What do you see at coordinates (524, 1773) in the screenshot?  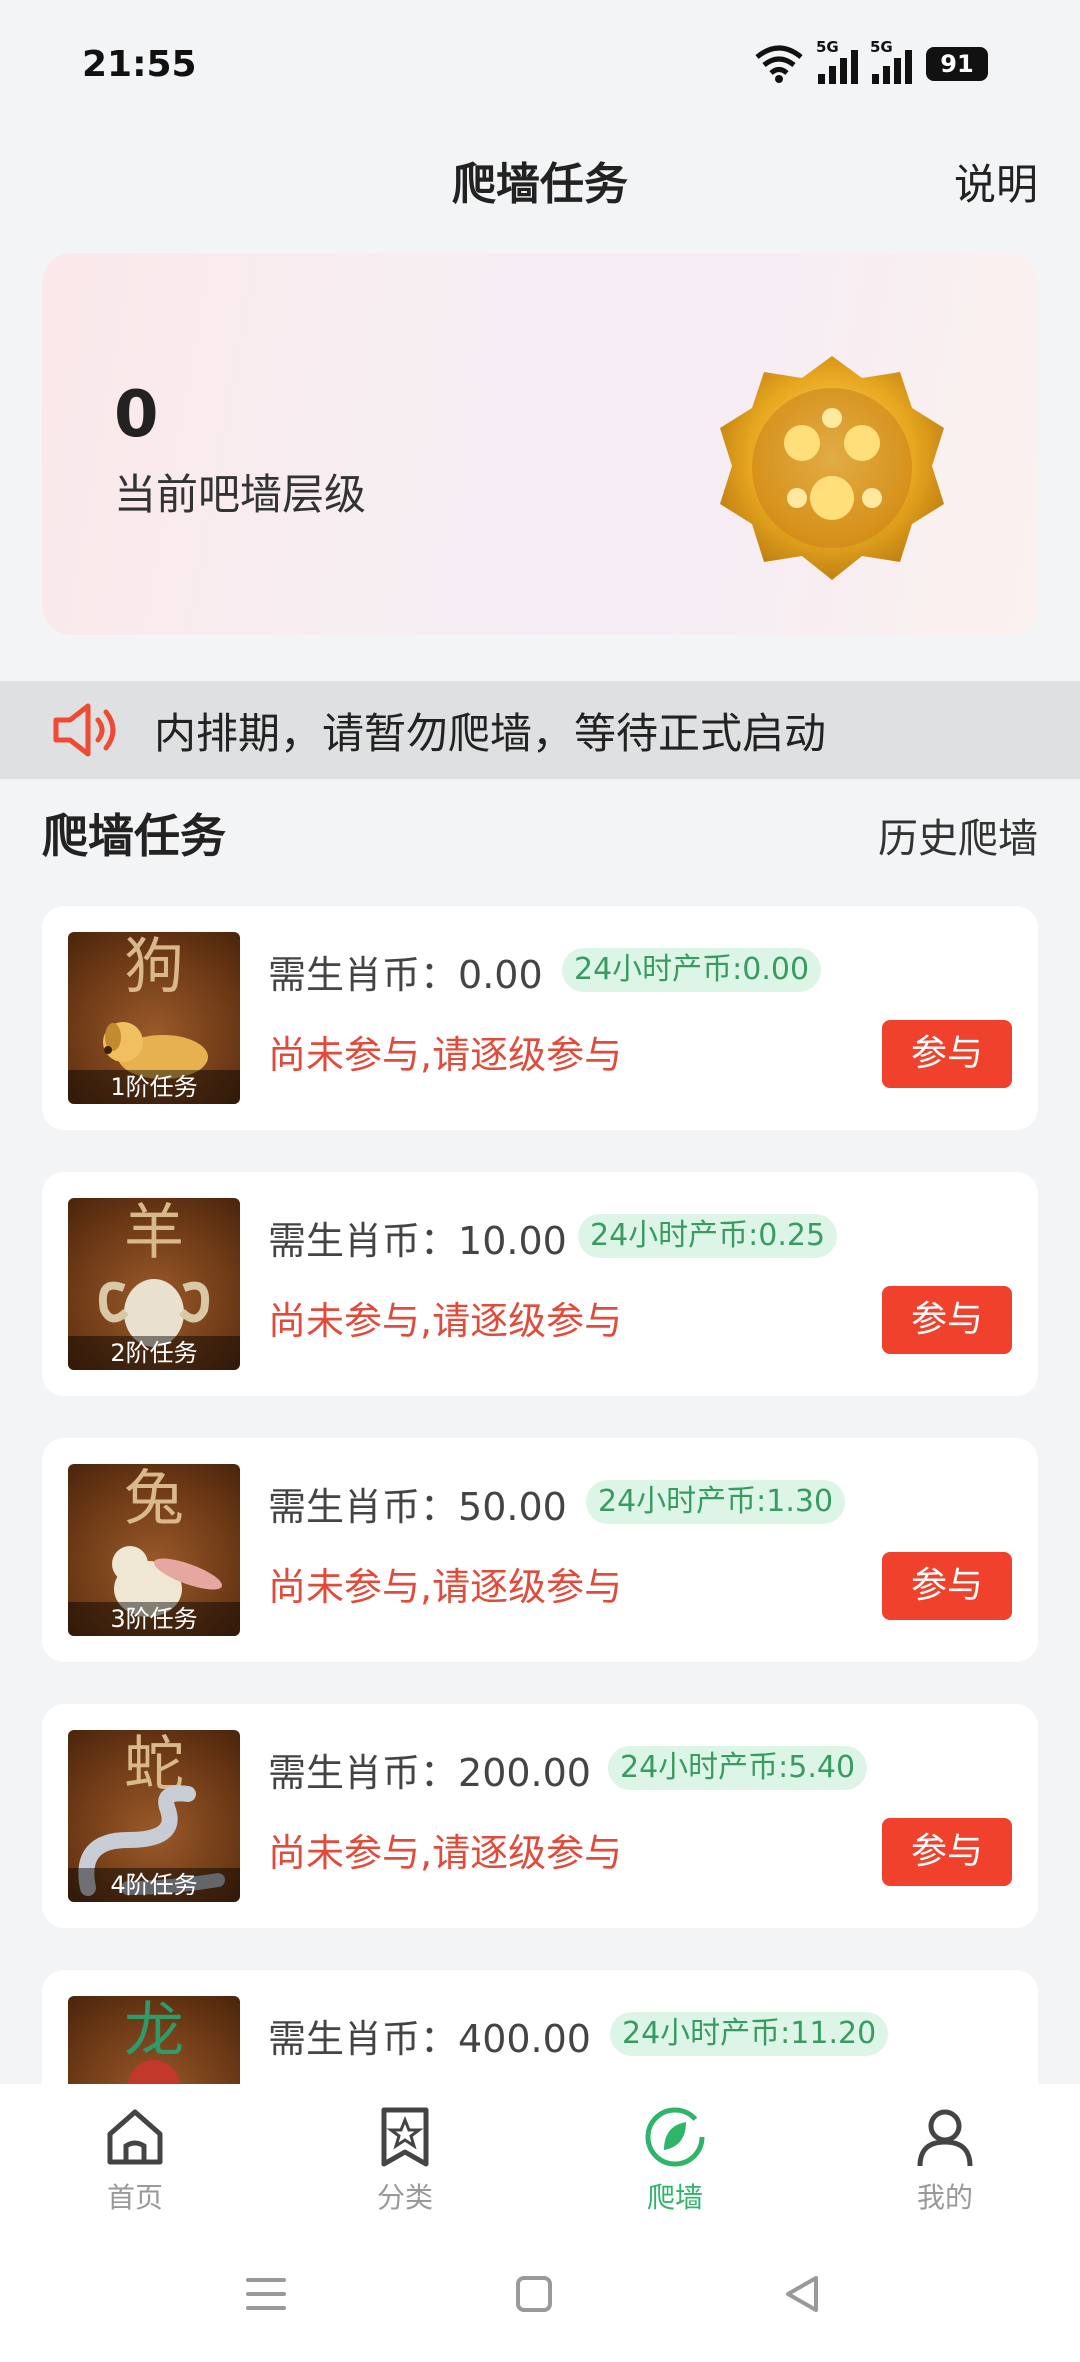 I see `cost-value: 200.00` at bounding box center [524, 1773].